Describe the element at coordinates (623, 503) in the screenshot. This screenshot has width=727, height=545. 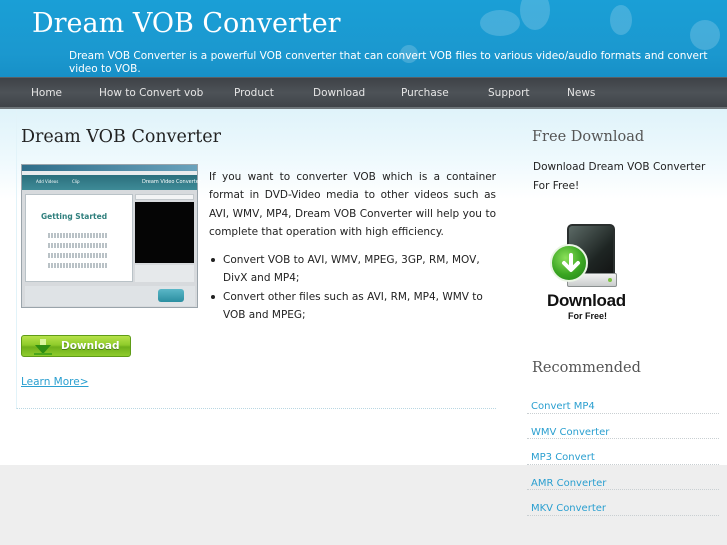
I see `list-item: MKV Converter` at that location.